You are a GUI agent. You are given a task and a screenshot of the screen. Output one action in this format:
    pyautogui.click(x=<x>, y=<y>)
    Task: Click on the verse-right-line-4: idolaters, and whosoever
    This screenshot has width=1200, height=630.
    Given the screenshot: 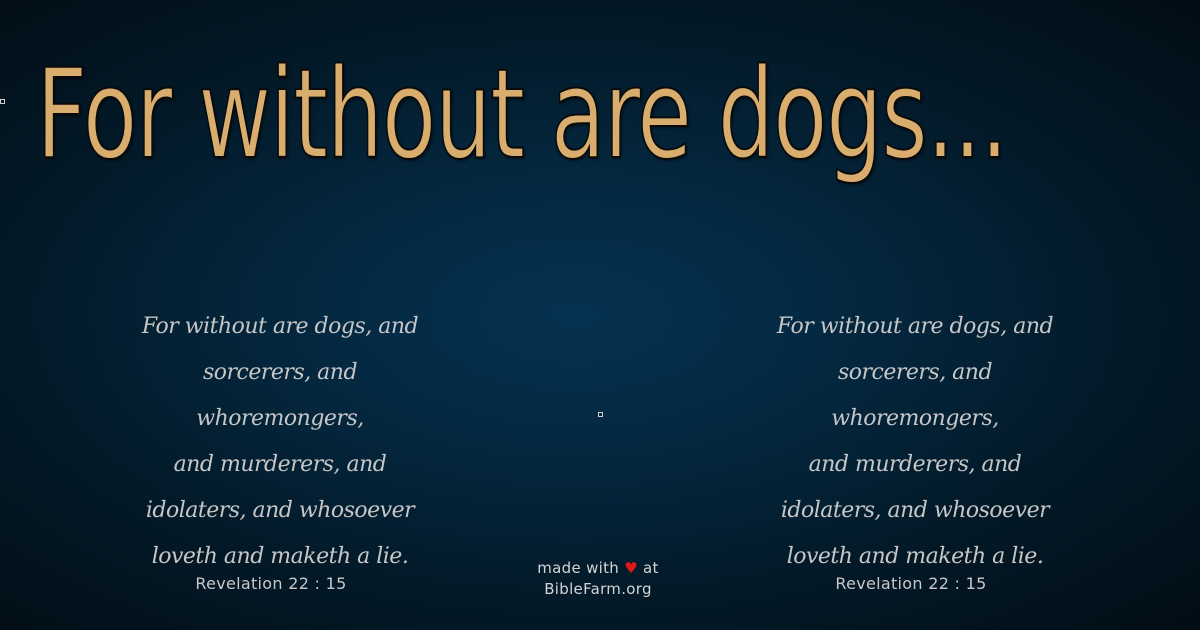 What is the action you would take?
    pyautogui.click(x=915, y=510)
    